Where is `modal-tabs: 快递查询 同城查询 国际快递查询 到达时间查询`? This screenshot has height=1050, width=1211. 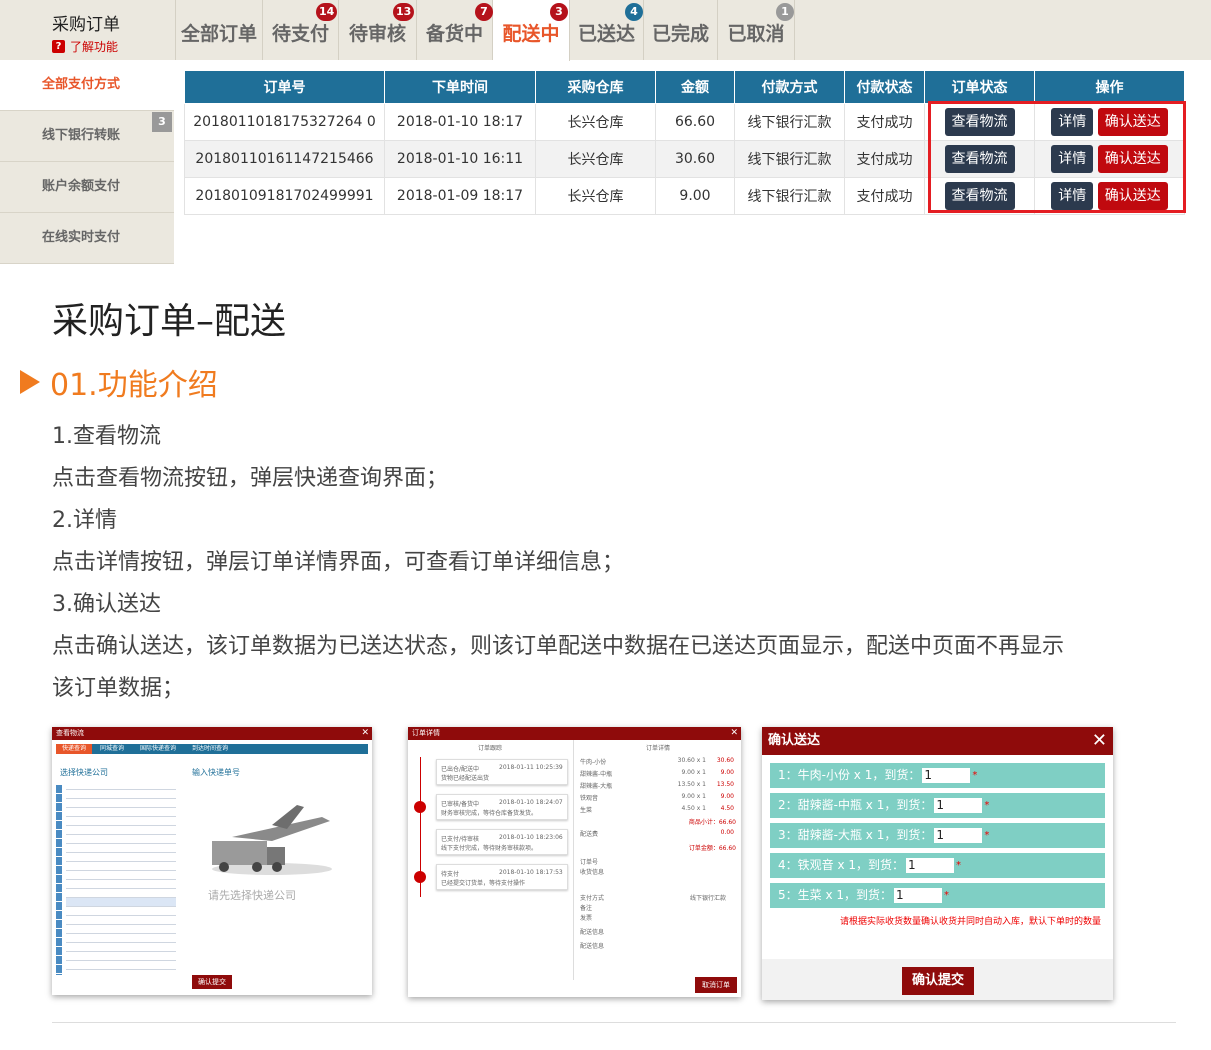
modal-tabs: 快递查询 同城查询 国际快递查询 到达时间查询 is located at coordinates (212, 749).